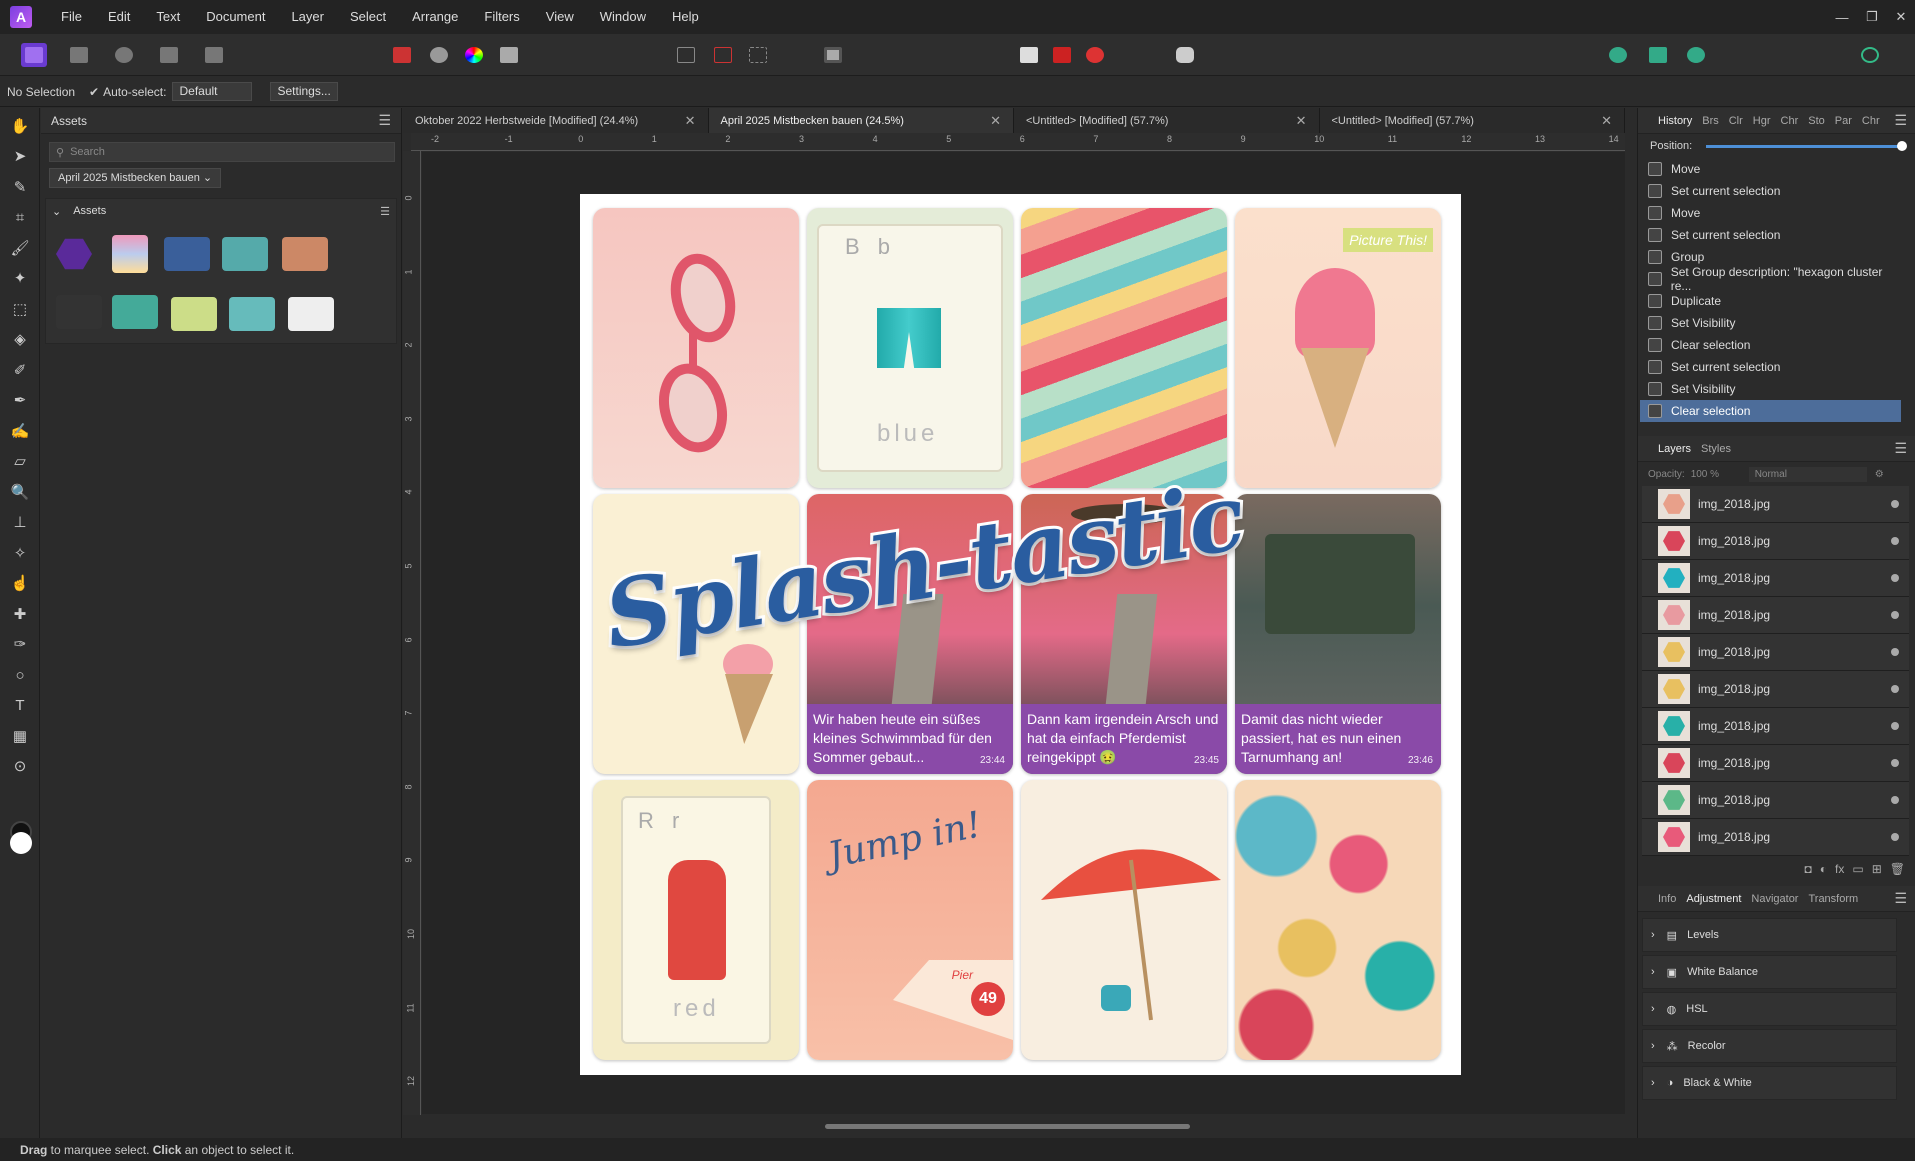 This screenshot has height=1161, width=1915. What do you see at coordinates (222, 152) in the screenshot?
I see `assets-search-input: ⚲ Search` at bounding box center [222, 152].